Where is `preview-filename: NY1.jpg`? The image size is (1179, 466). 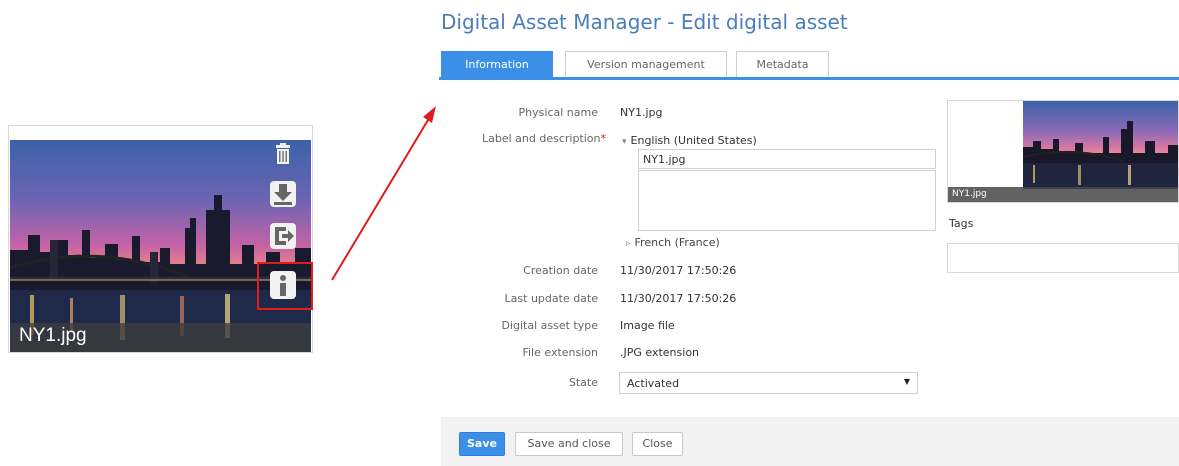
preview-filename: NY1.jpg is located at coordinates (969, 194).